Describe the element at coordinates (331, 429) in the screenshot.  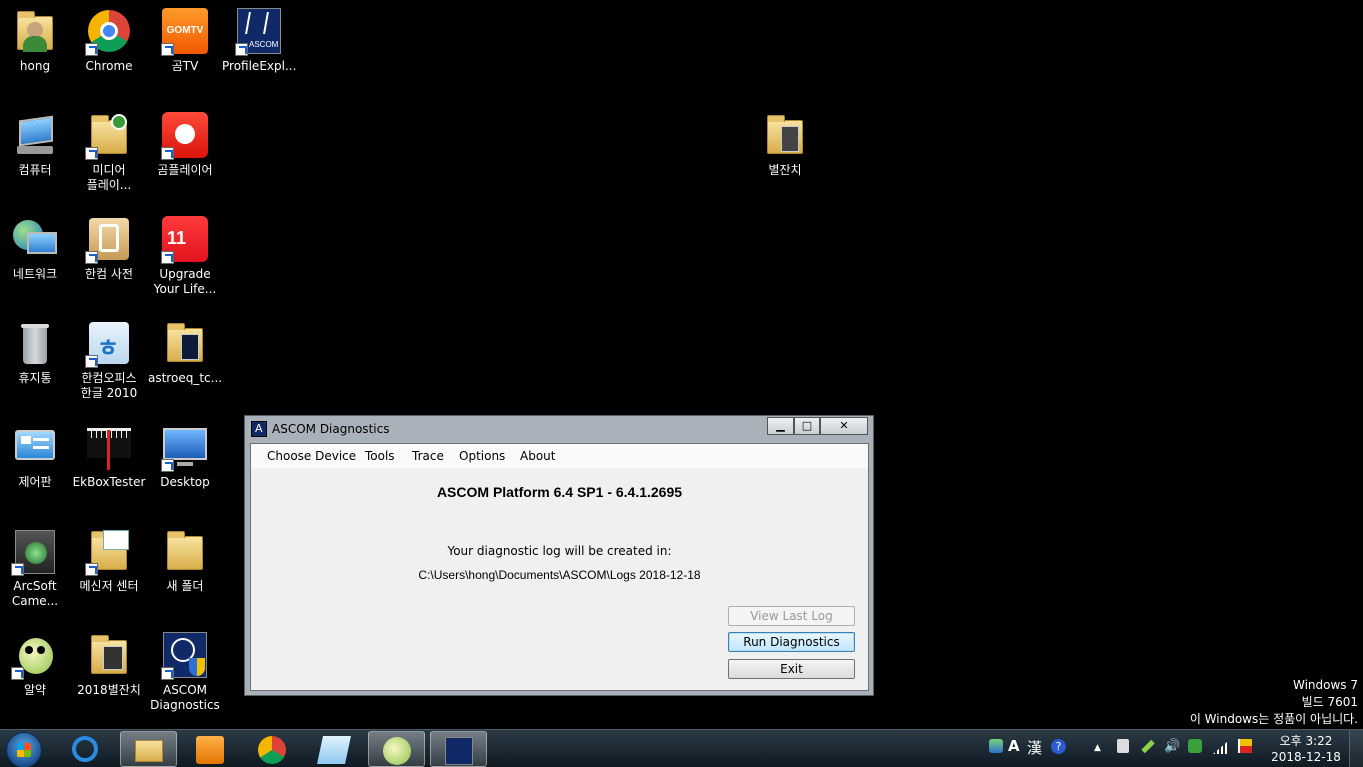
I see `window-title: ASCOM Diagnostics` at that location.